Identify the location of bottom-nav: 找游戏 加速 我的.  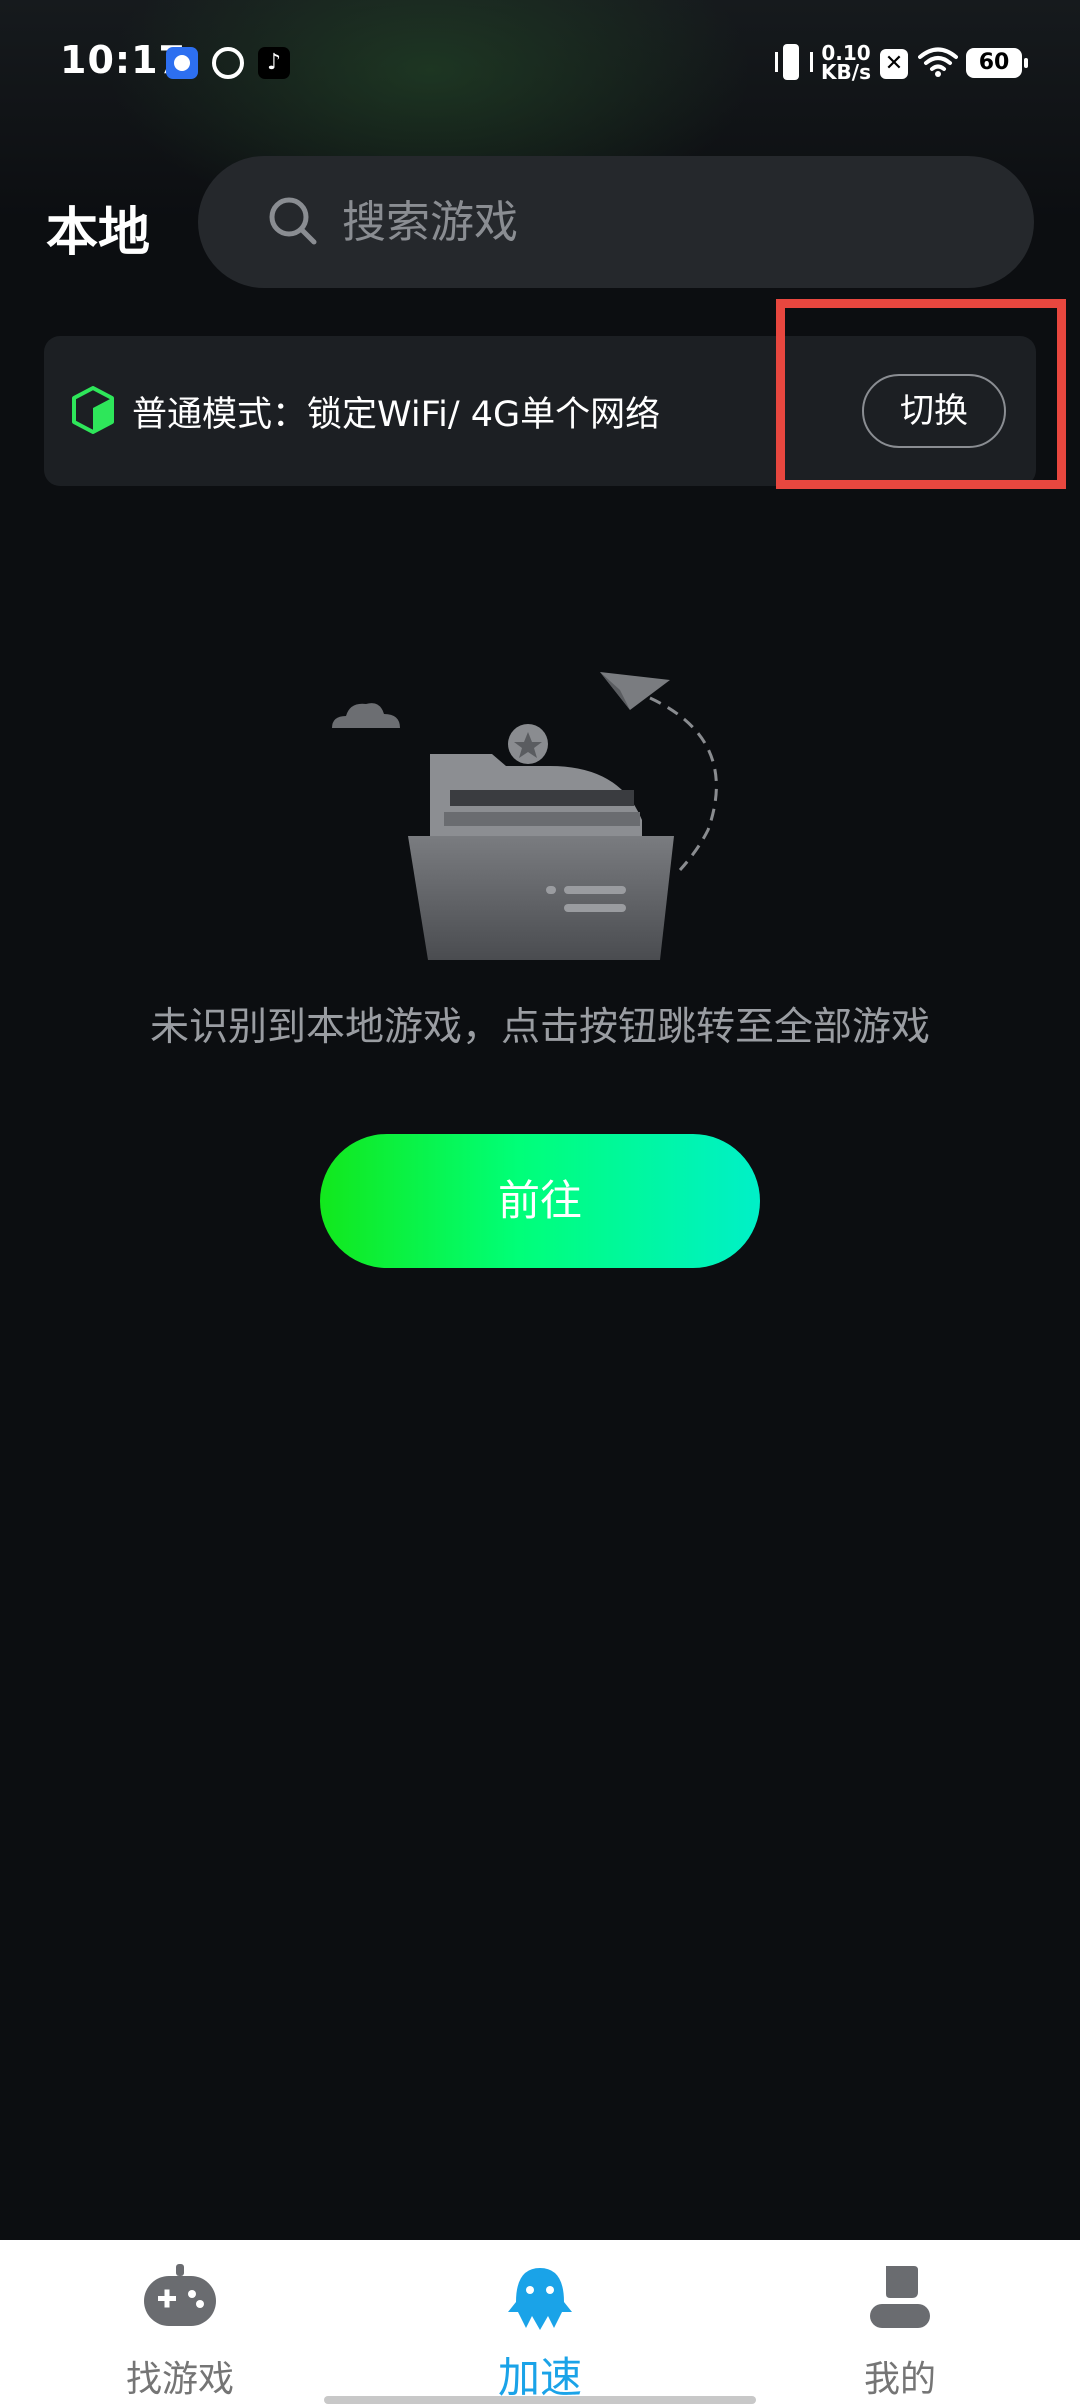
(540, 2324).